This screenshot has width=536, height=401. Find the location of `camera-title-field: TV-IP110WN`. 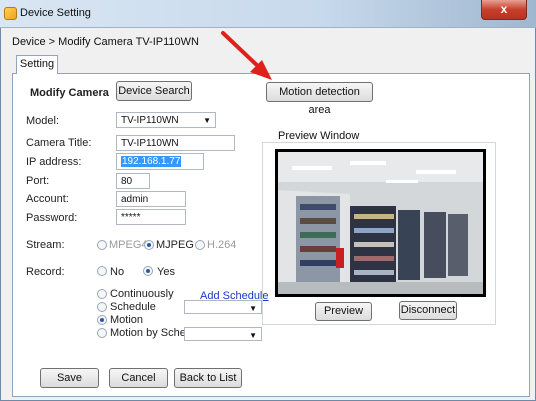

camera-title-field: TV-IP110WN is located at coordinates (175, 143).